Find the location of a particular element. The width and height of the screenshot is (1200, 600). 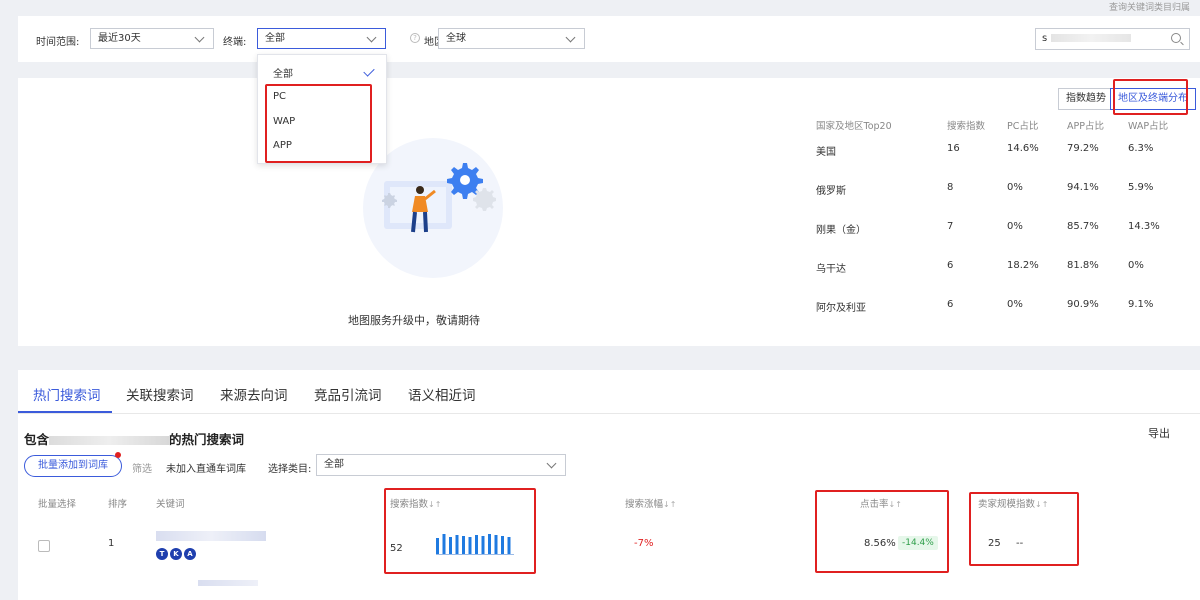

export-button: 导出 is located at coordinates (1159, 433).